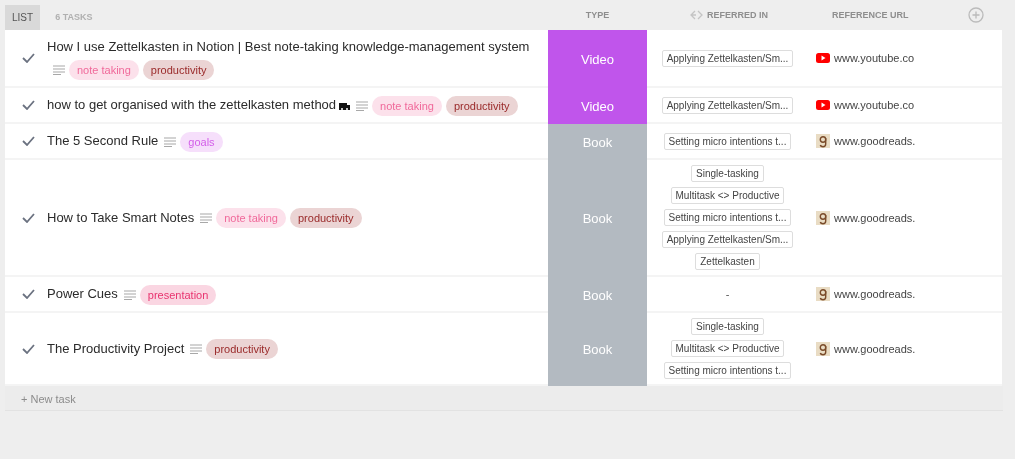 The height and width of the screenshot is (459, 1015). What do you see at coordinates (288, 47) in the screenshot?
I see `task-title: How I use Zettelkasten in Notion | Best note-taking knowledge-management system` at bounding box center [288, 47].